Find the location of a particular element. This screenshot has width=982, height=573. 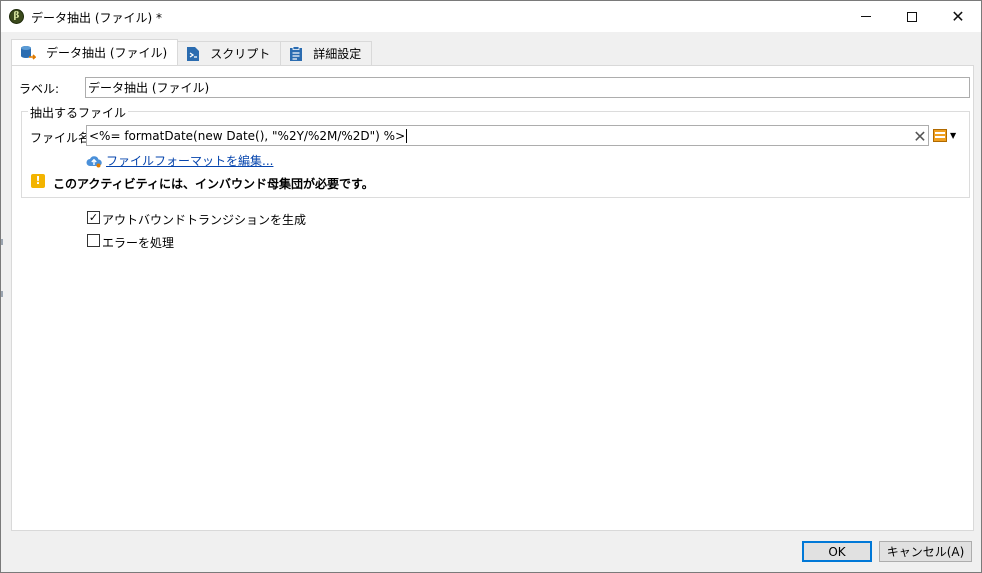

app-logo-icon: β is located at coordinates (16, 16).